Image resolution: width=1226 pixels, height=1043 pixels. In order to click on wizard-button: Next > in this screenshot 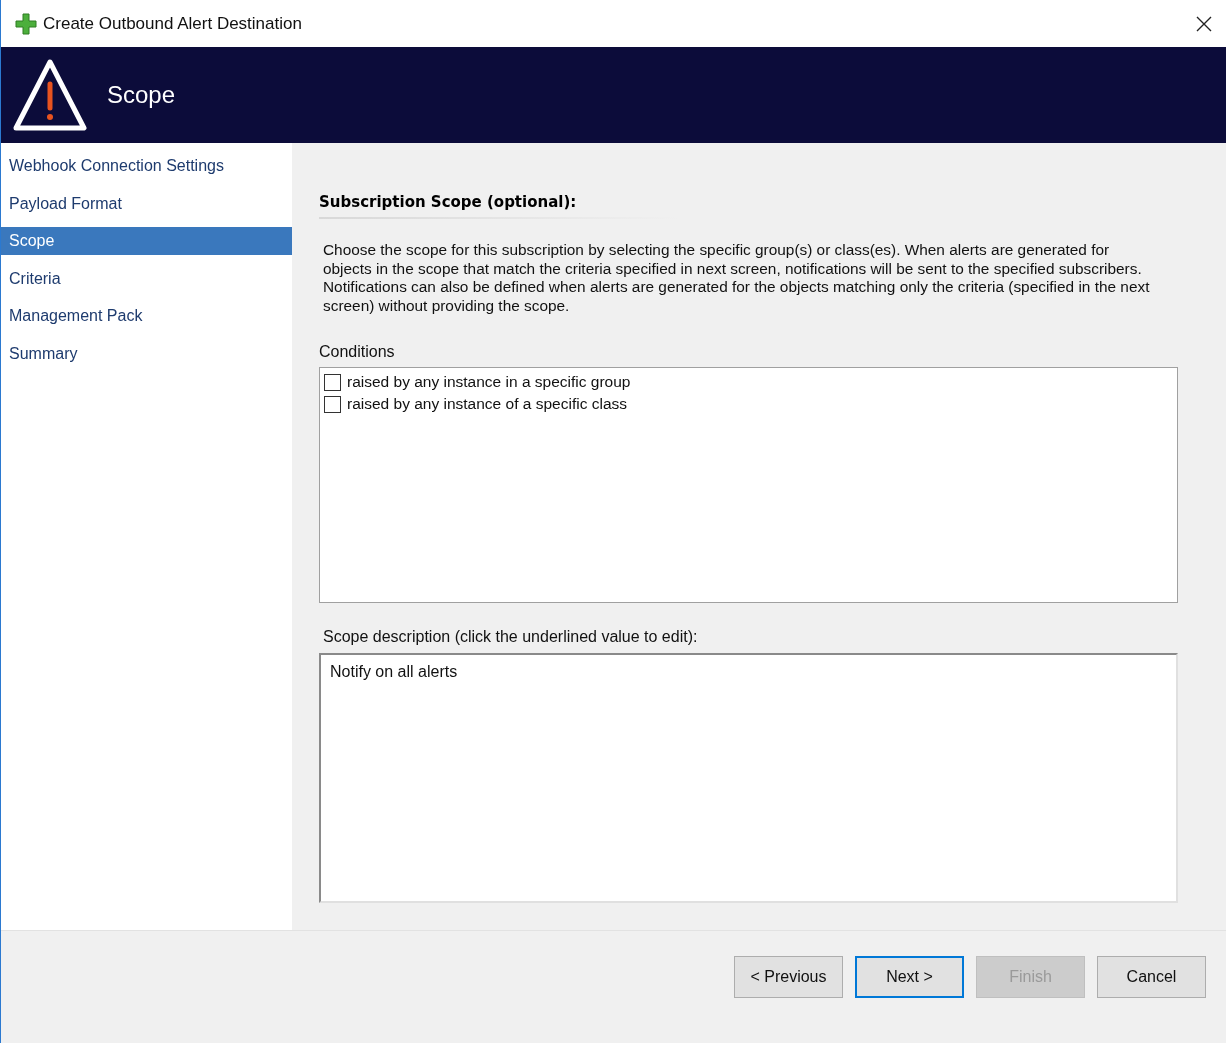, I will do `click(909, 977)`.